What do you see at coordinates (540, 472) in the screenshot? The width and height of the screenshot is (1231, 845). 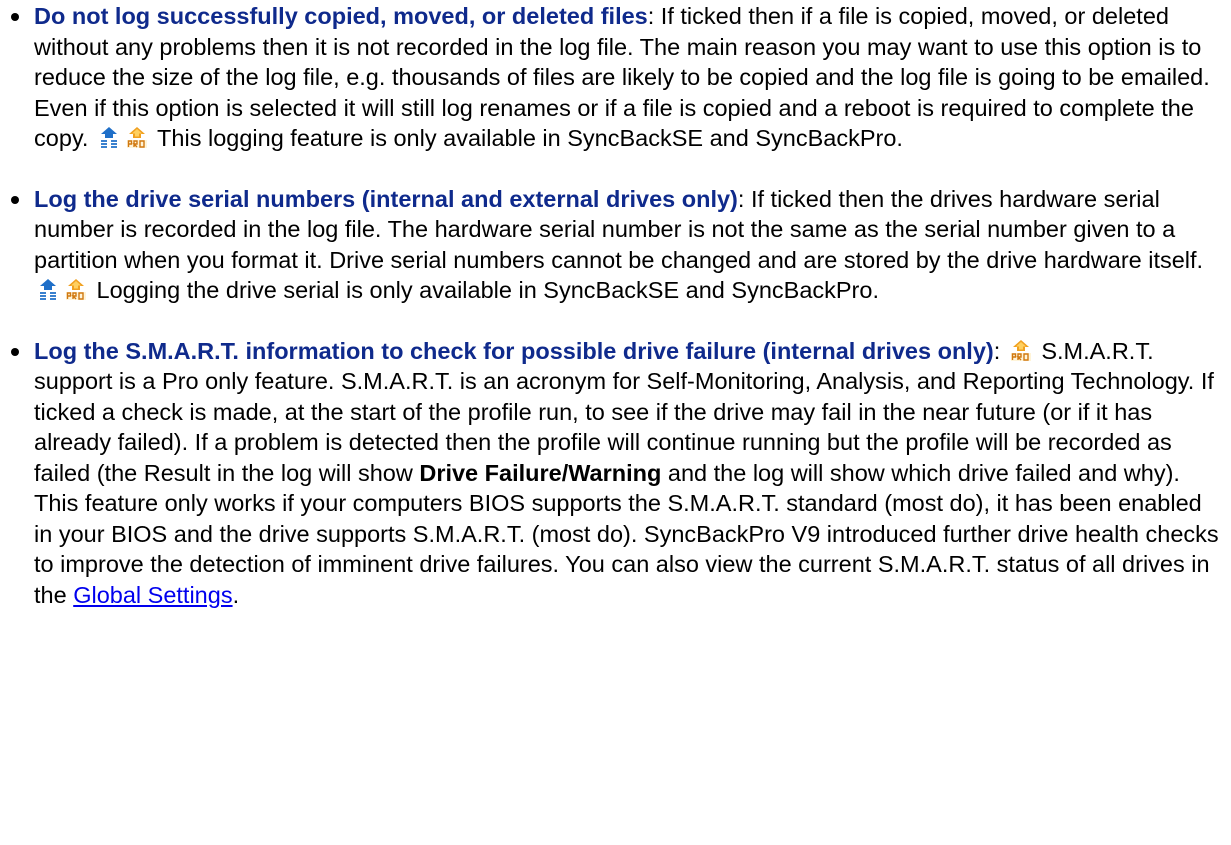 I see `result-status-text: Drive Failure/Warning` at bounding box center [540, 472].